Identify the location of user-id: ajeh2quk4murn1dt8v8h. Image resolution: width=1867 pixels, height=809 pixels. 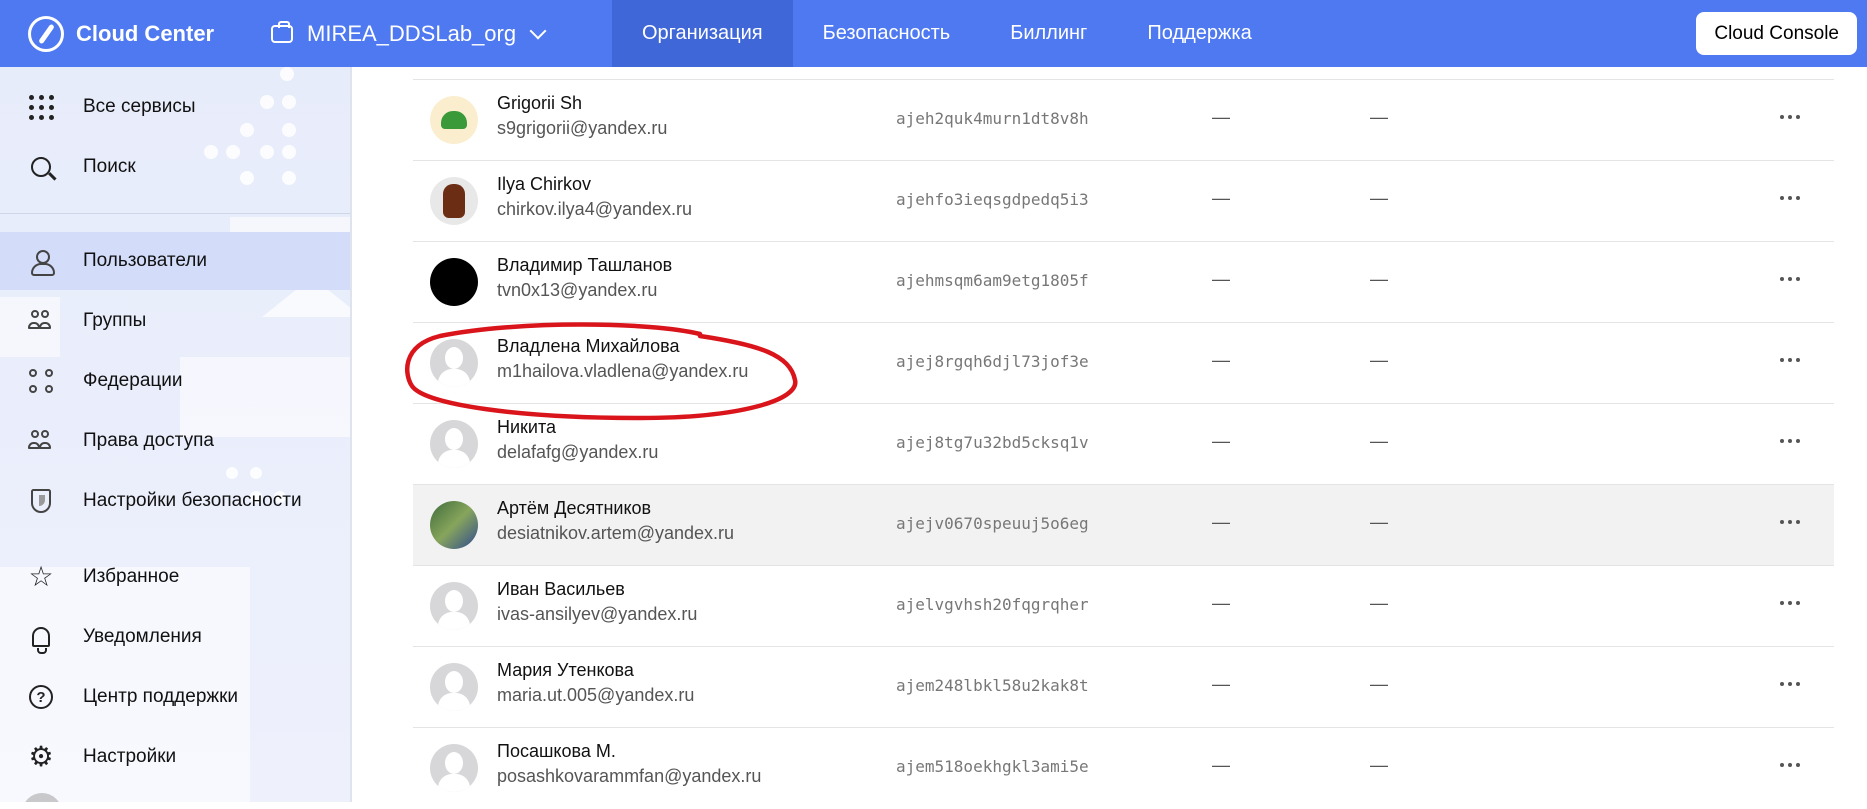
(992, 118).